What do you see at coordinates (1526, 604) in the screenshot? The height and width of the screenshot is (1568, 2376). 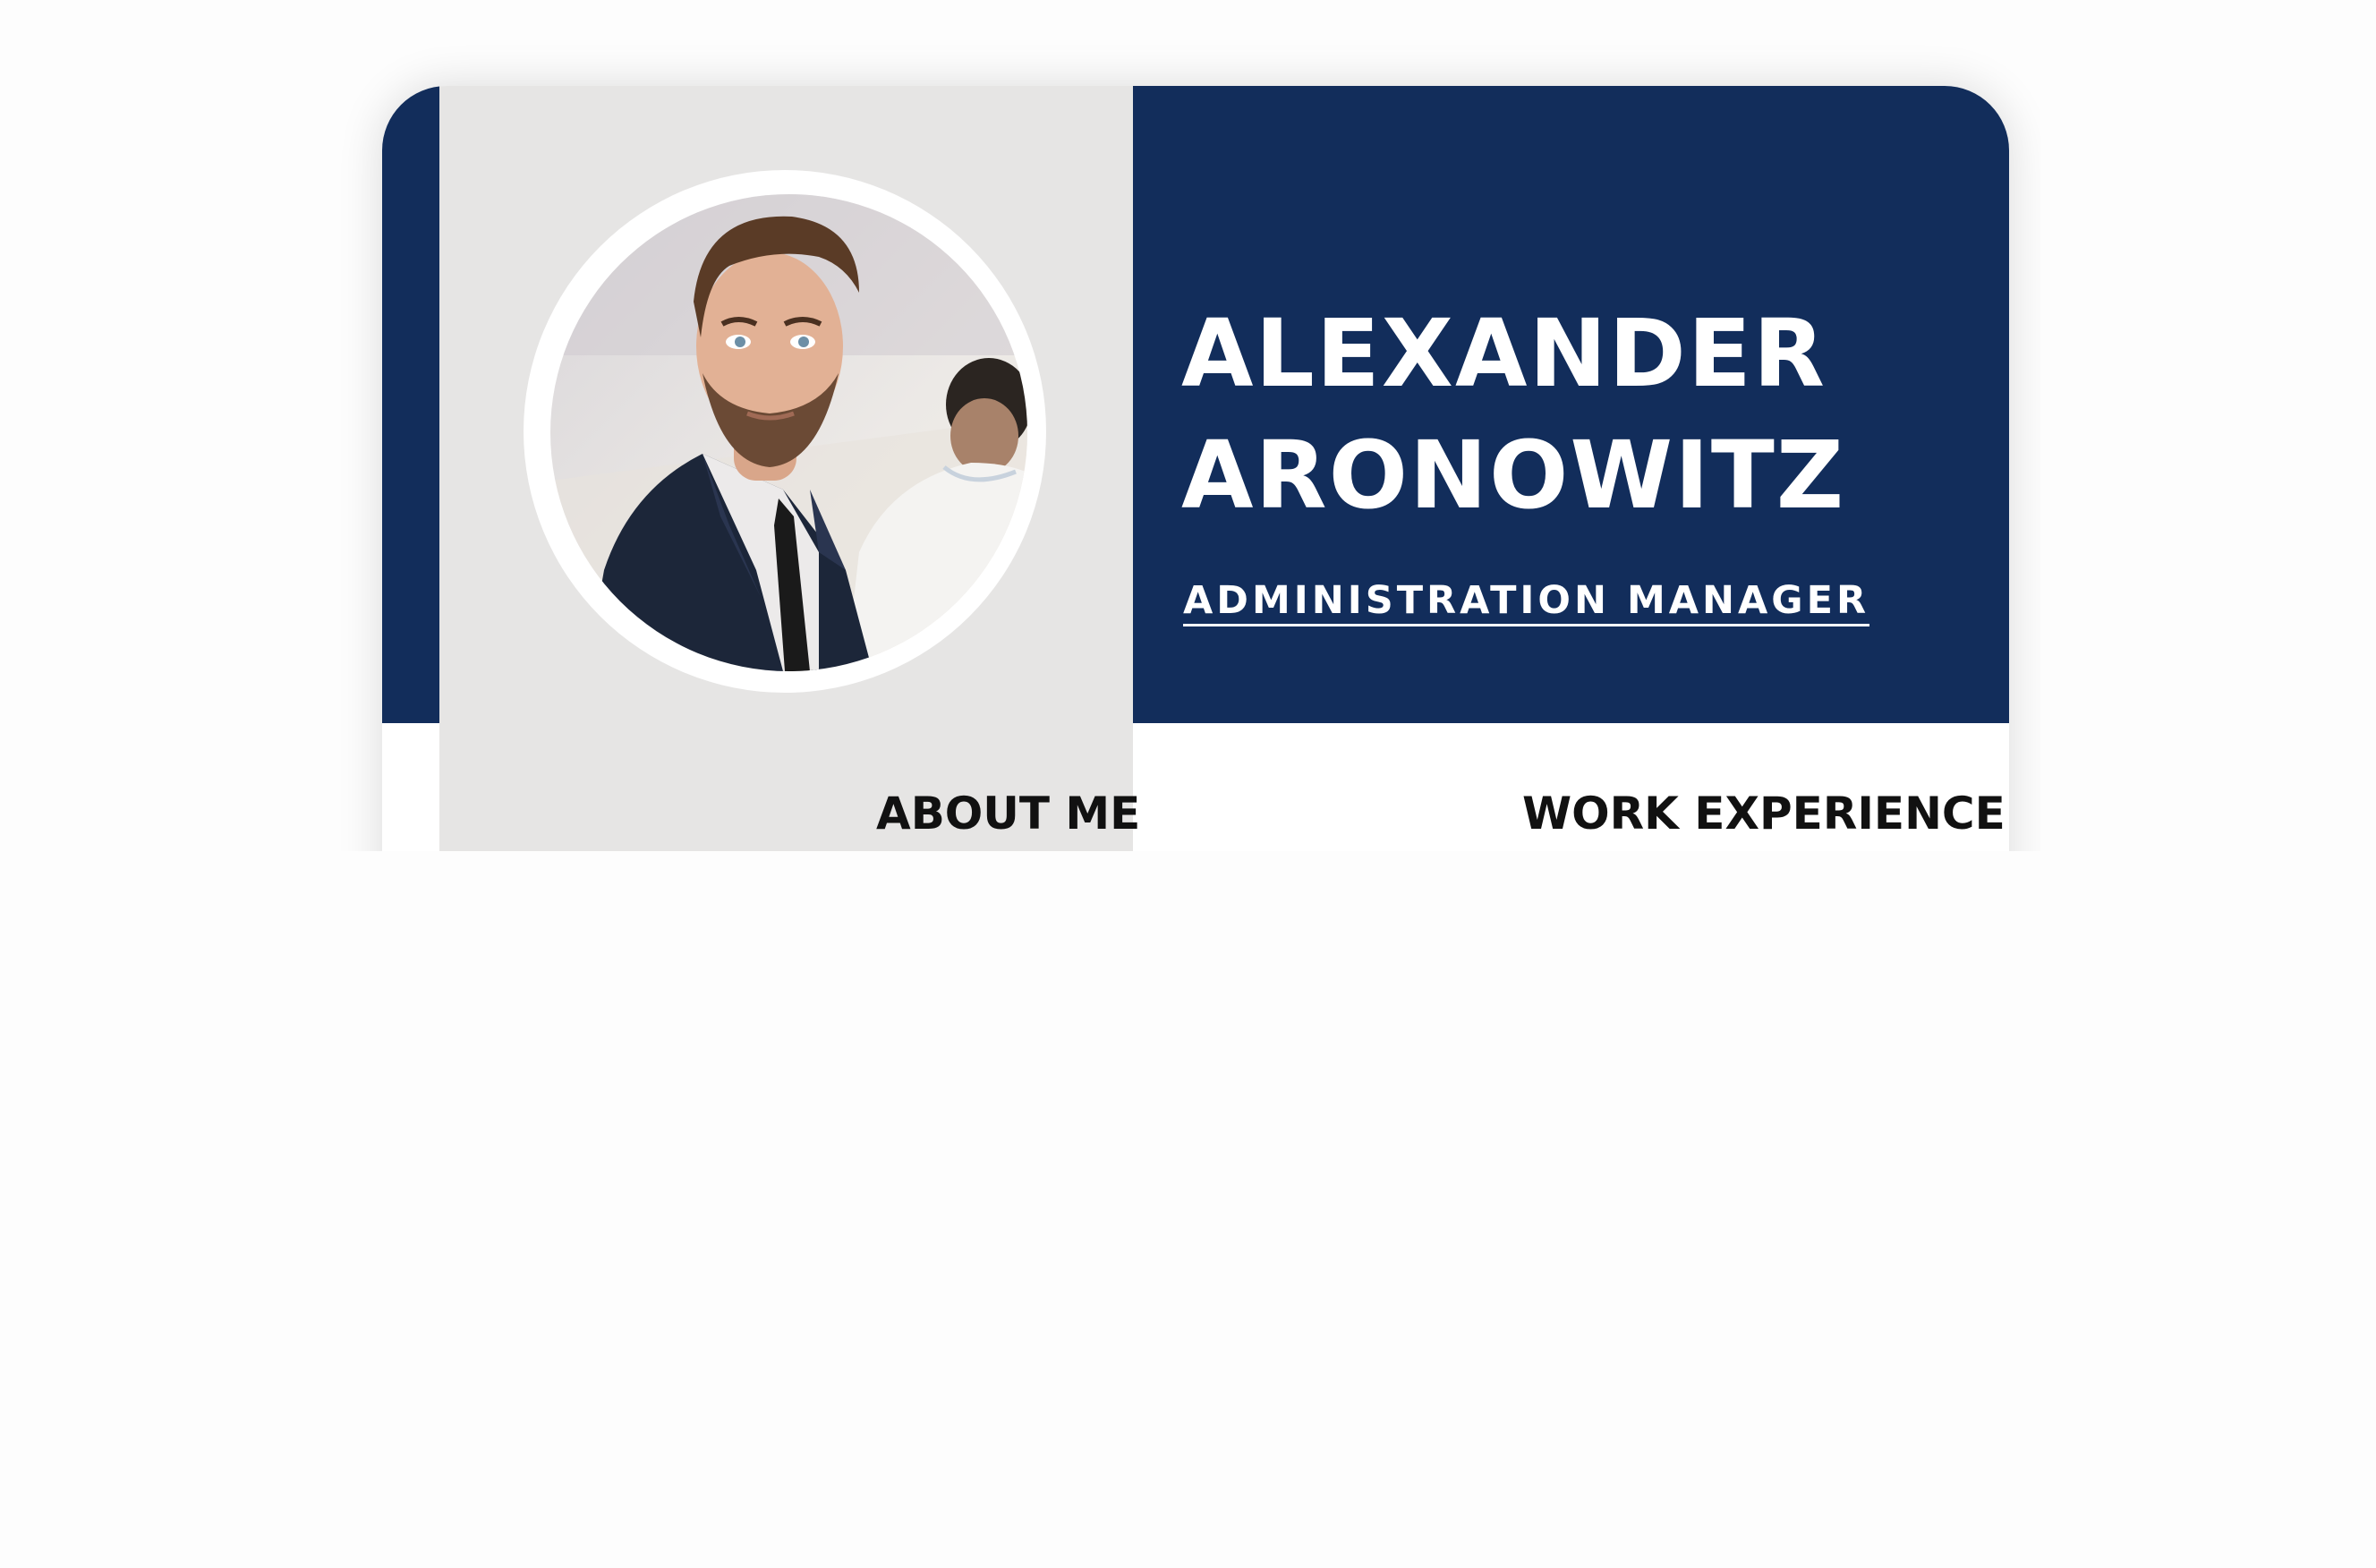 I see `job-title-link: ADMINISTRATION MANAGER` at bounding box center [1526, 604].